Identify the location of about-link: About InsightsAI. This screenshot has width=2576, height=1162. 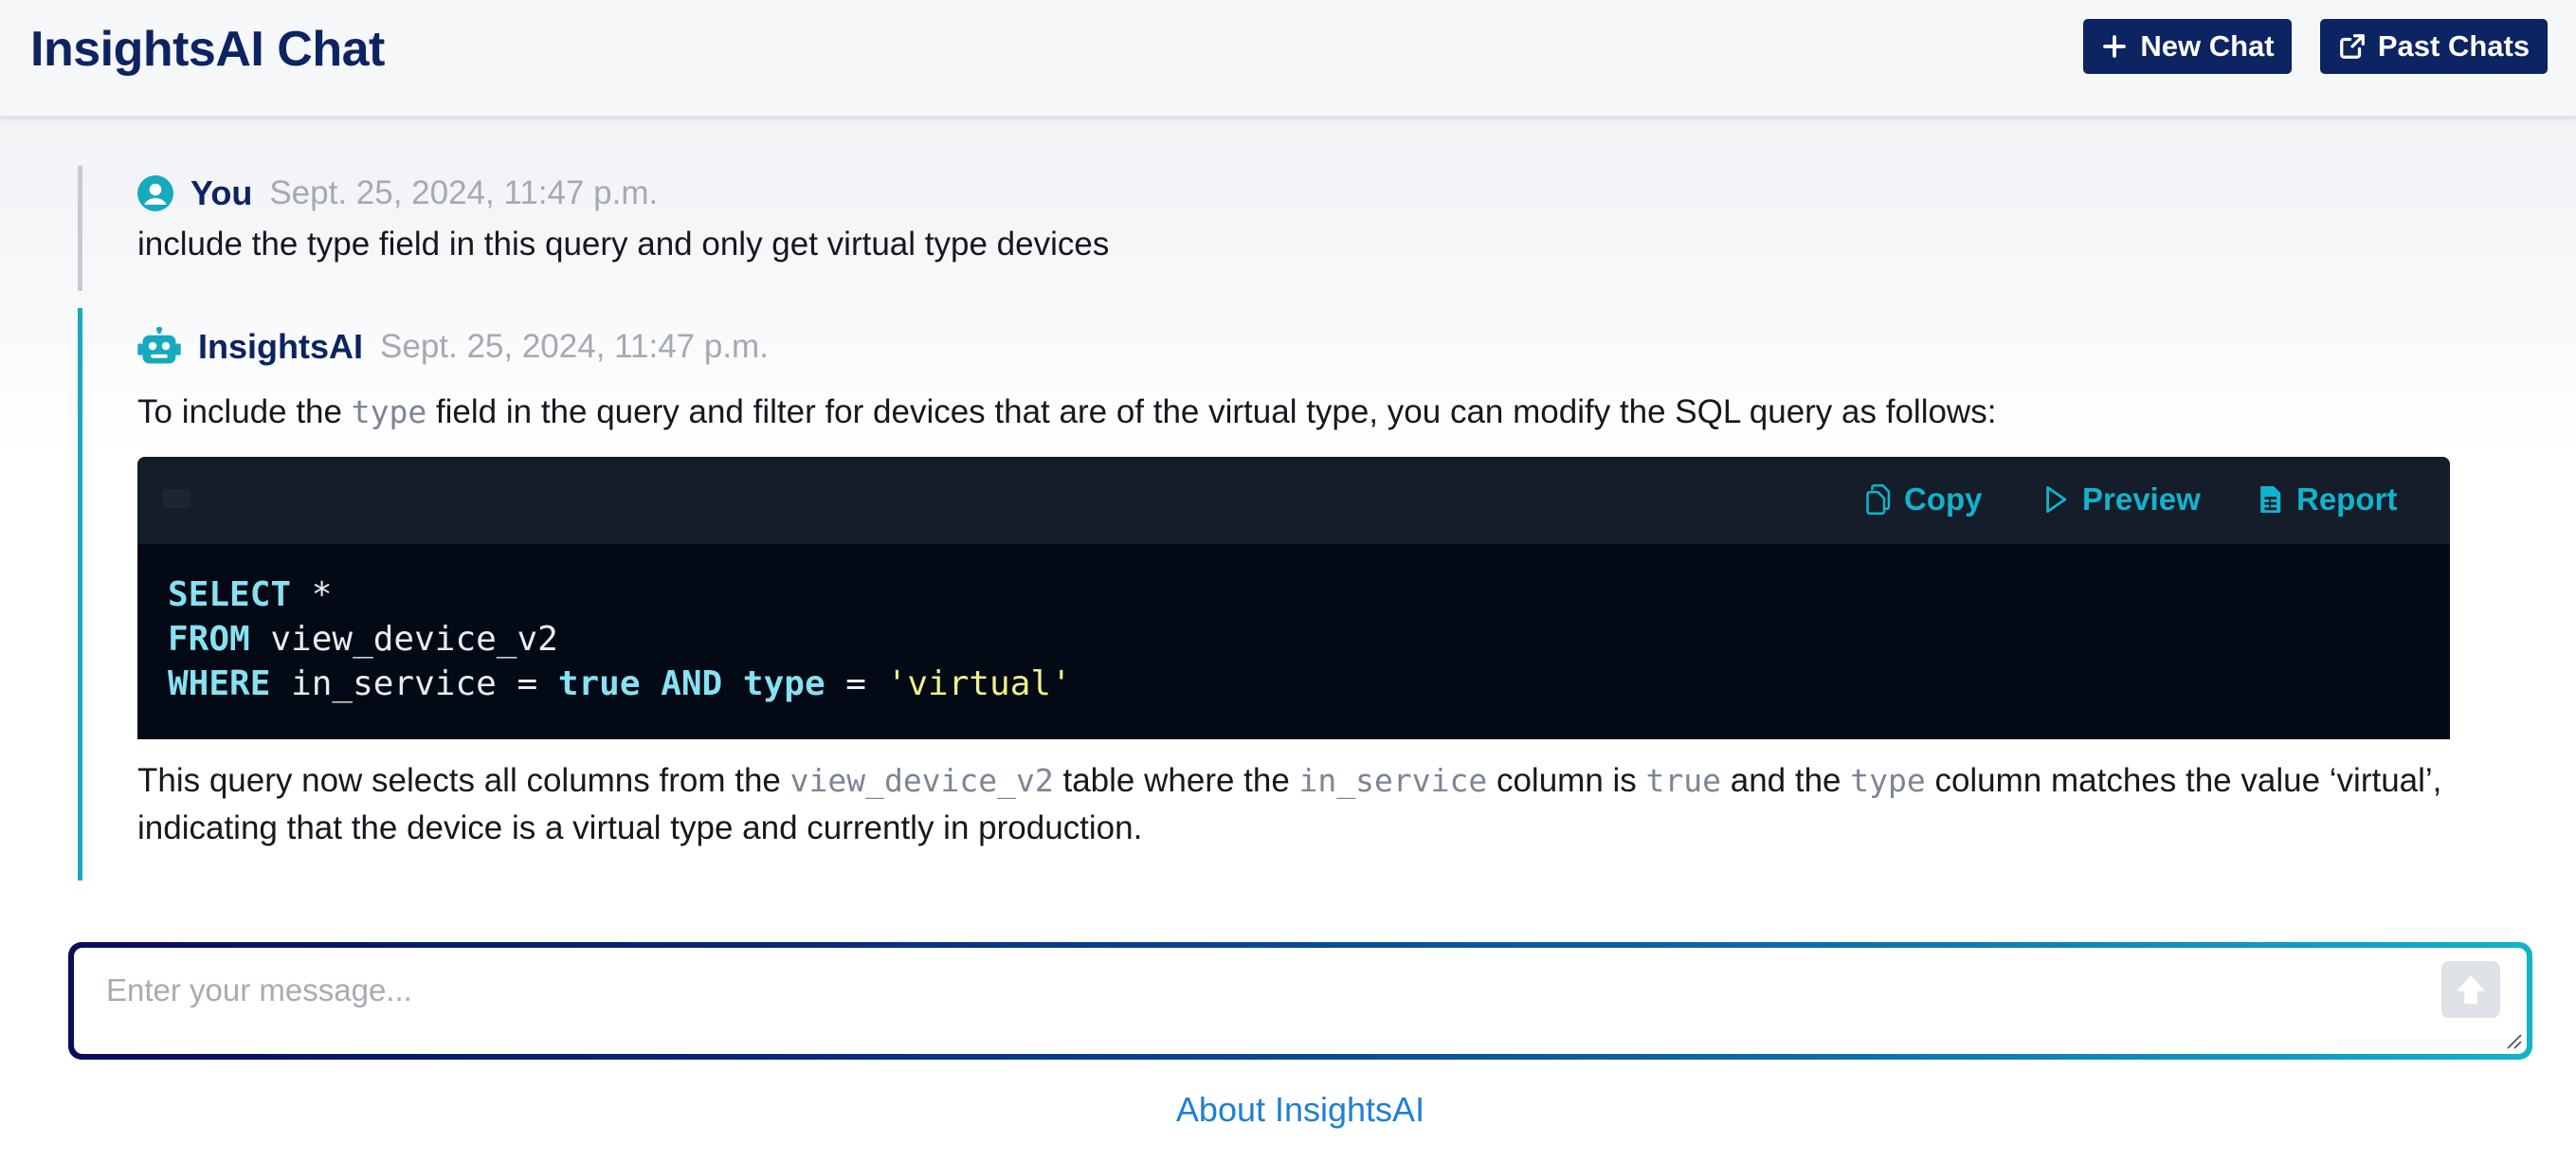
(1288, 1110).